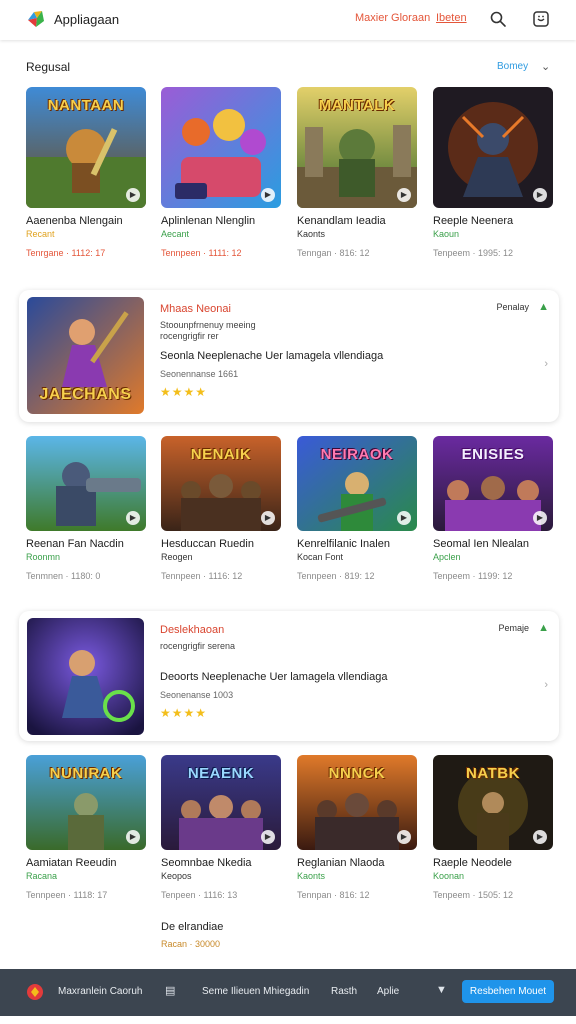 This screenshot has width=576, height=1024. I want to click on chat-icon, so click(541, 19).